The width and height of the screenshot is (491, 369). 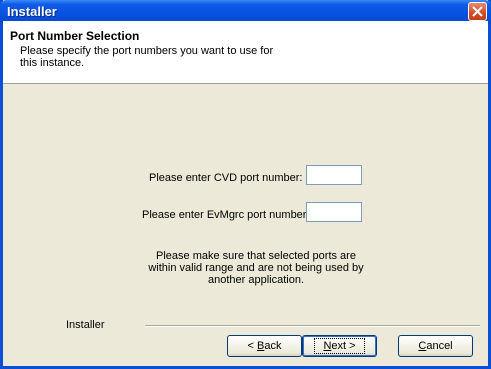 I want to click on close-button, so click(x=477, y=11).